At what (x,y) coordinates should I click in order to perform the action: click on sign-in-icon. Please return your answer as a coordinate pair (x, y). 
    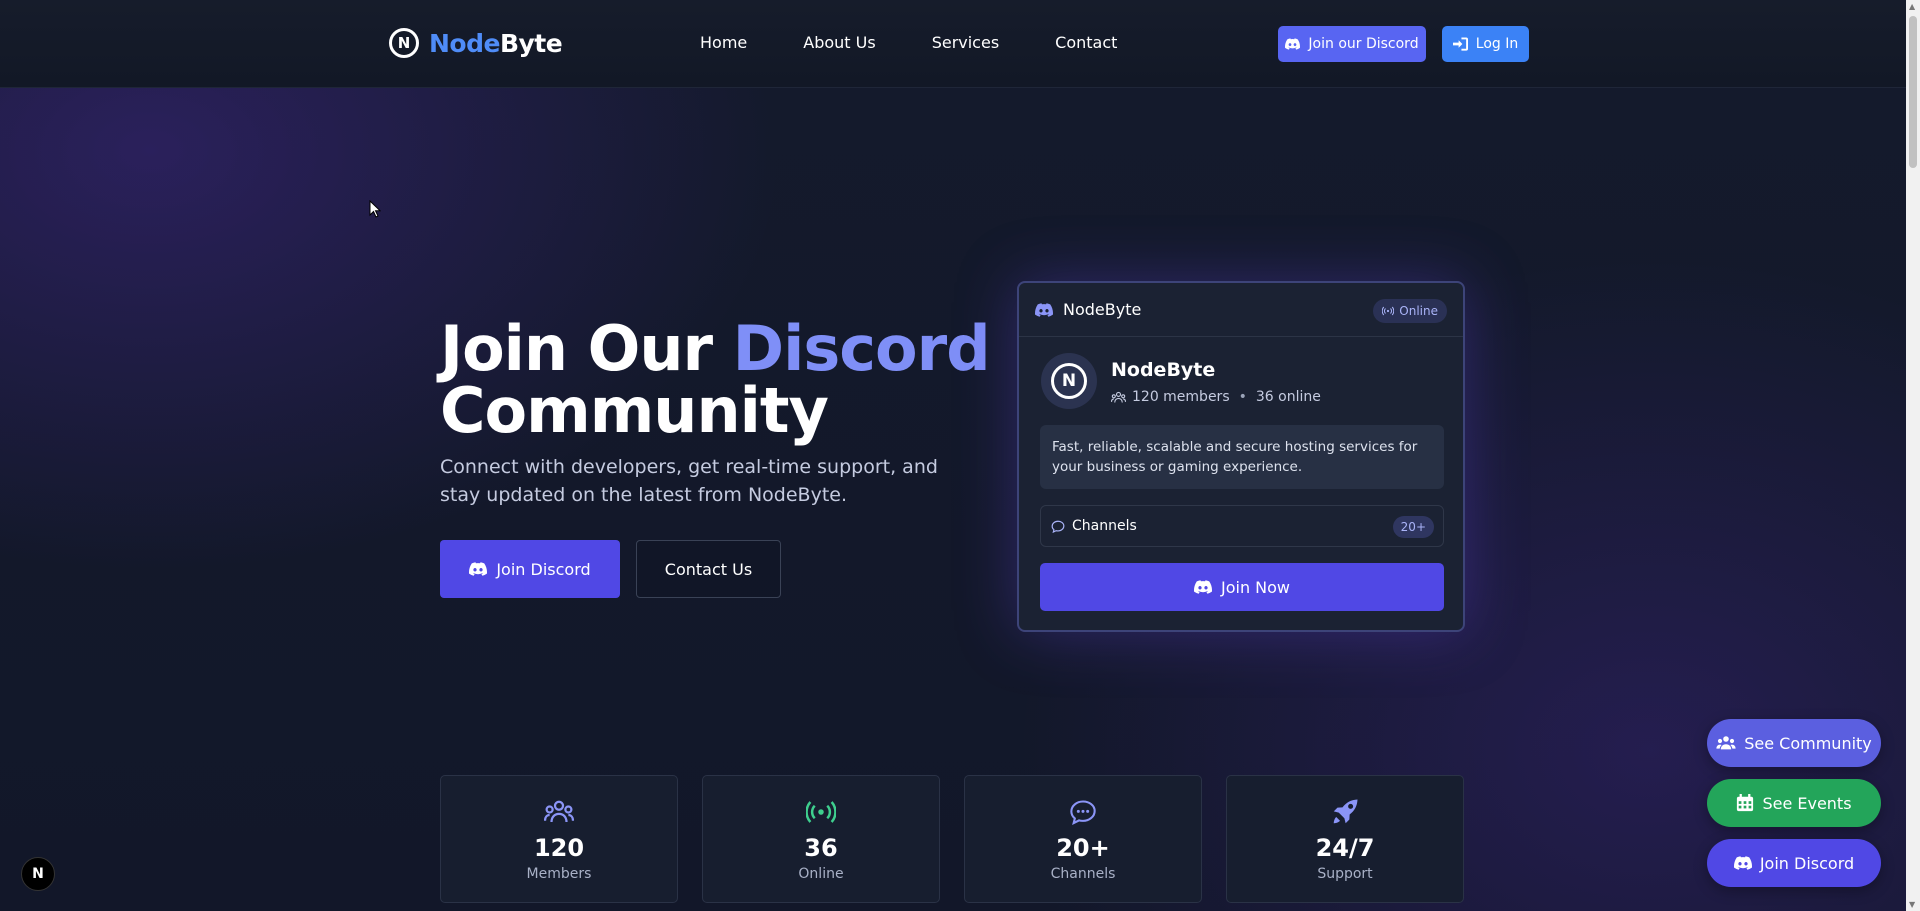
    Looking at the image, I should click on (1460, 44).